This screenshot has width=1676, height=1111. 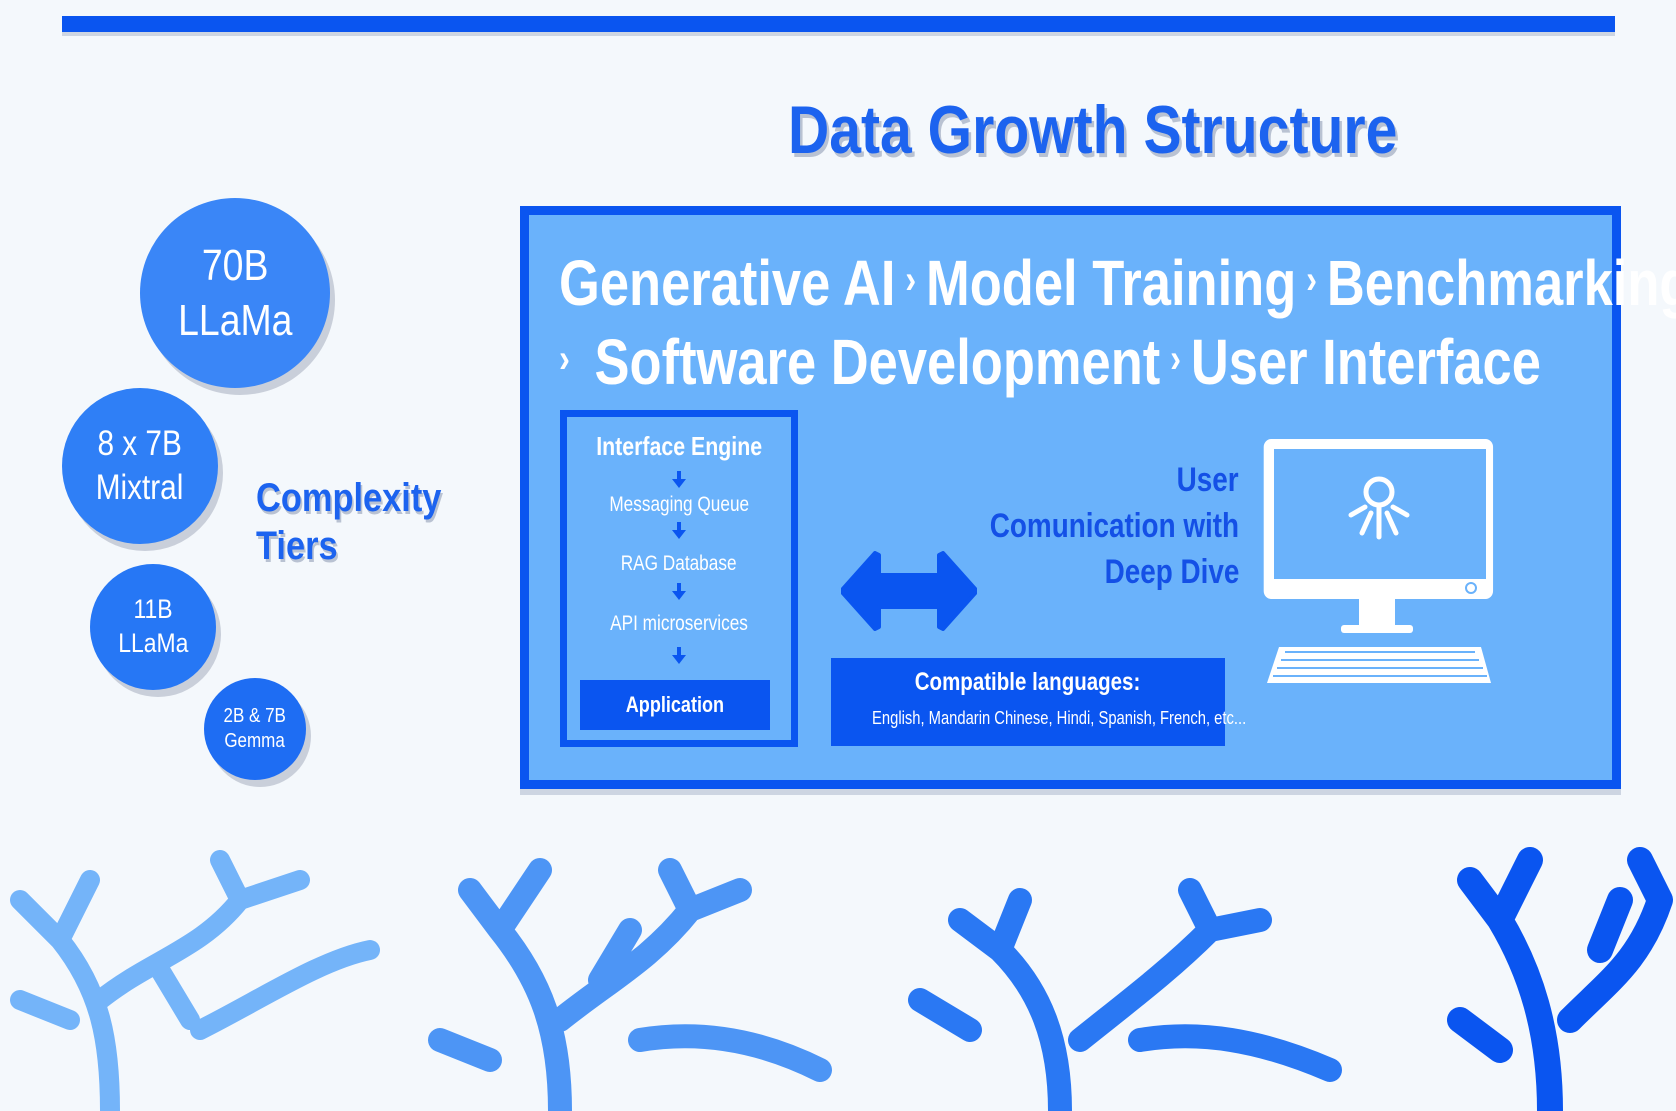 What do you see at coordinates (1111, 283) in the screenshot?
I see `pipeline-stage-model-training: Model Training` at bounding box center [1111, 283].